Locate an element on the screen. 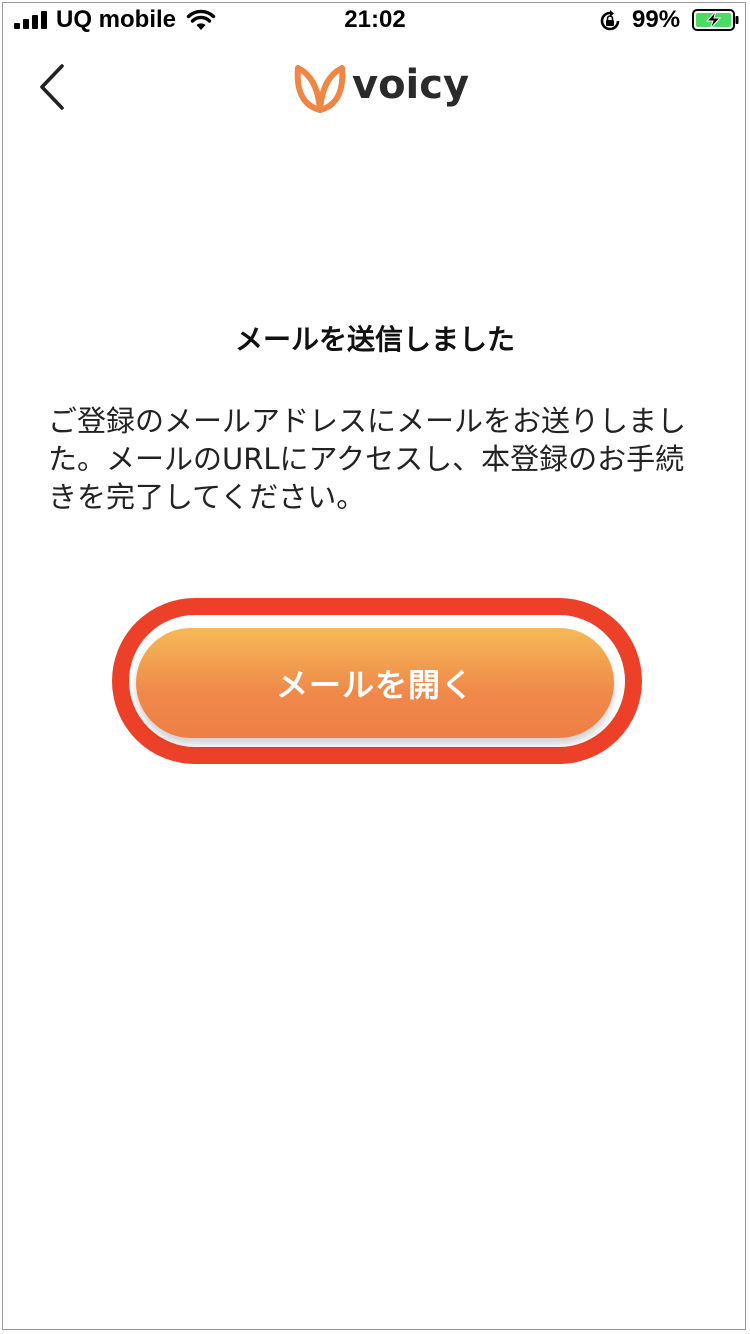 The width and height of the screenshot is (750, 1334). chevron-left-icon is located at coordinates (52, 87).